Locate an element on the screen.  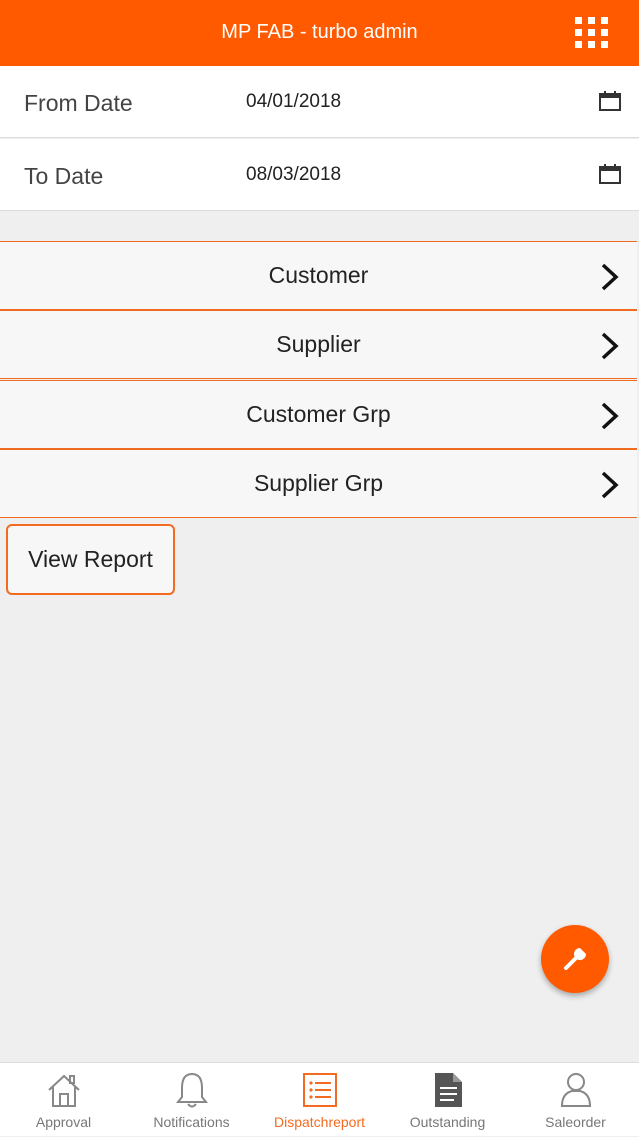
from-date-row: From Date 04/01/2018 is located at coordinates (319, 102).